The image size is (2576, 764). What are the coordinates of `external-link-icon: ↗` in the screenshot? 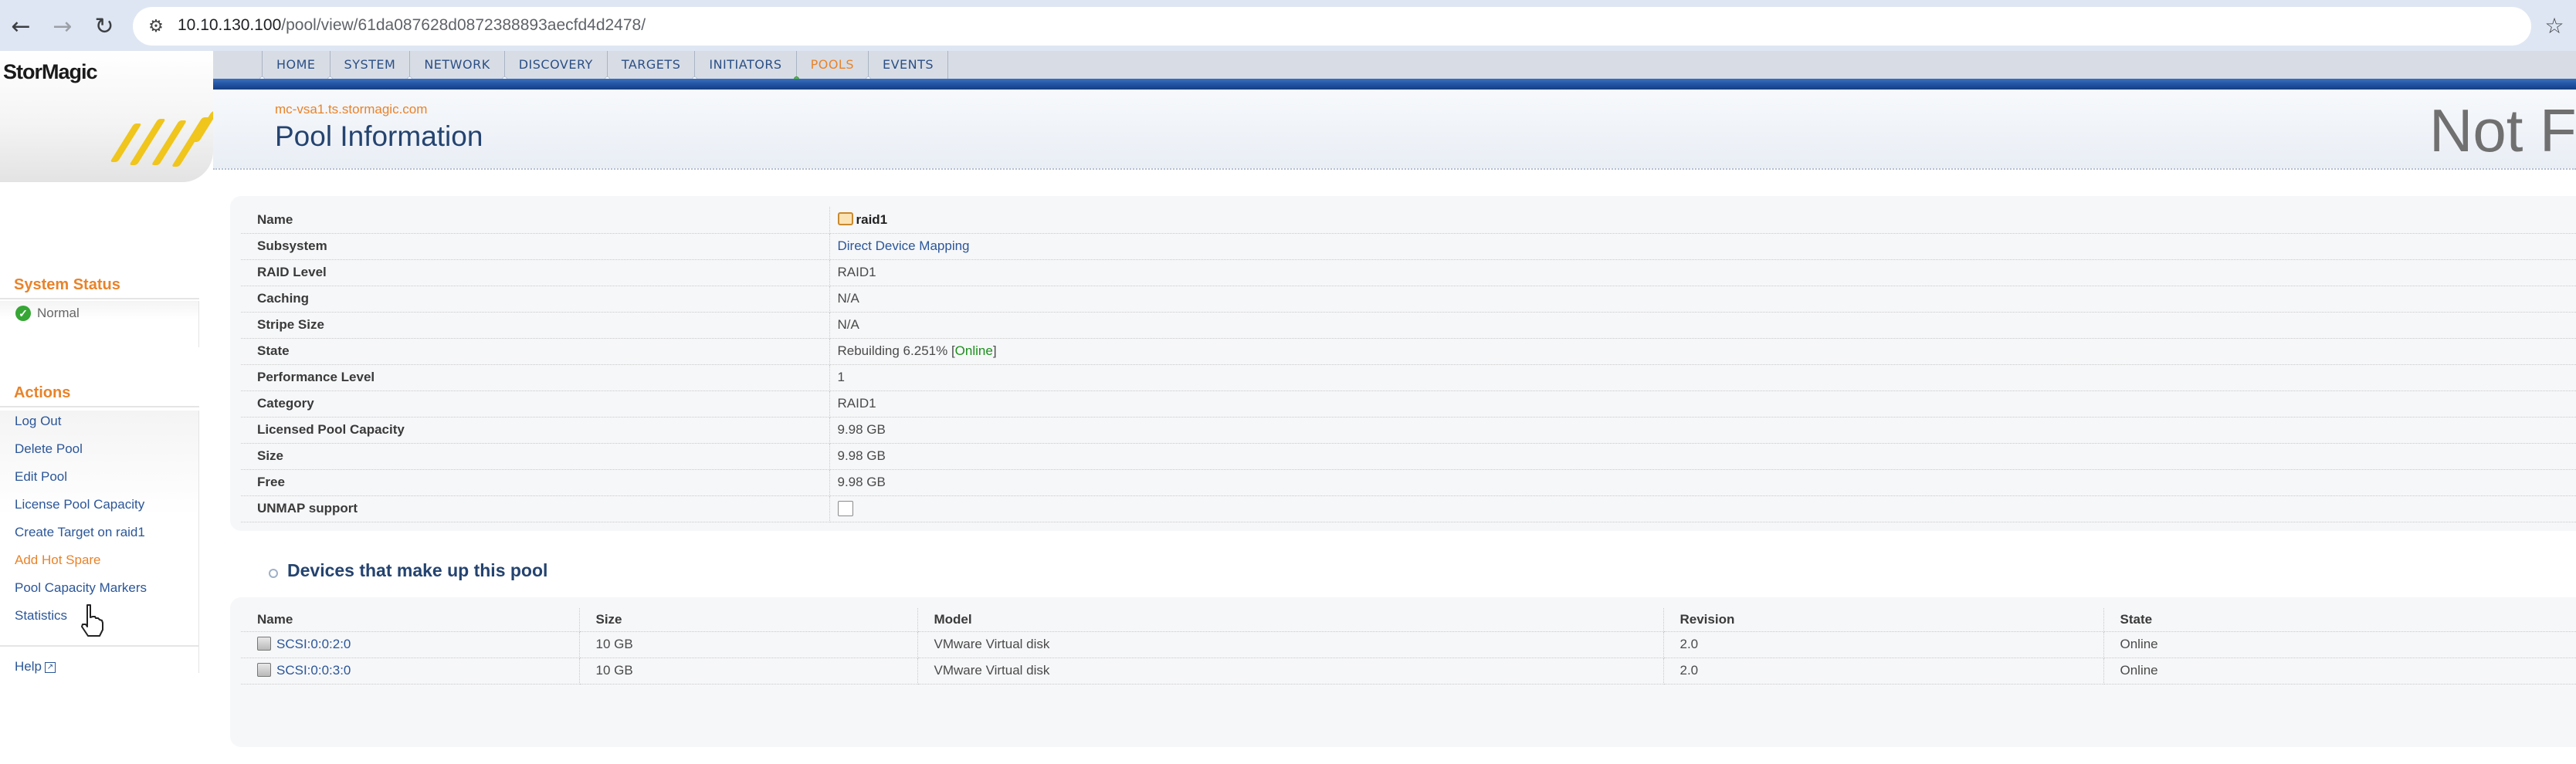 It's located at (50, 667).